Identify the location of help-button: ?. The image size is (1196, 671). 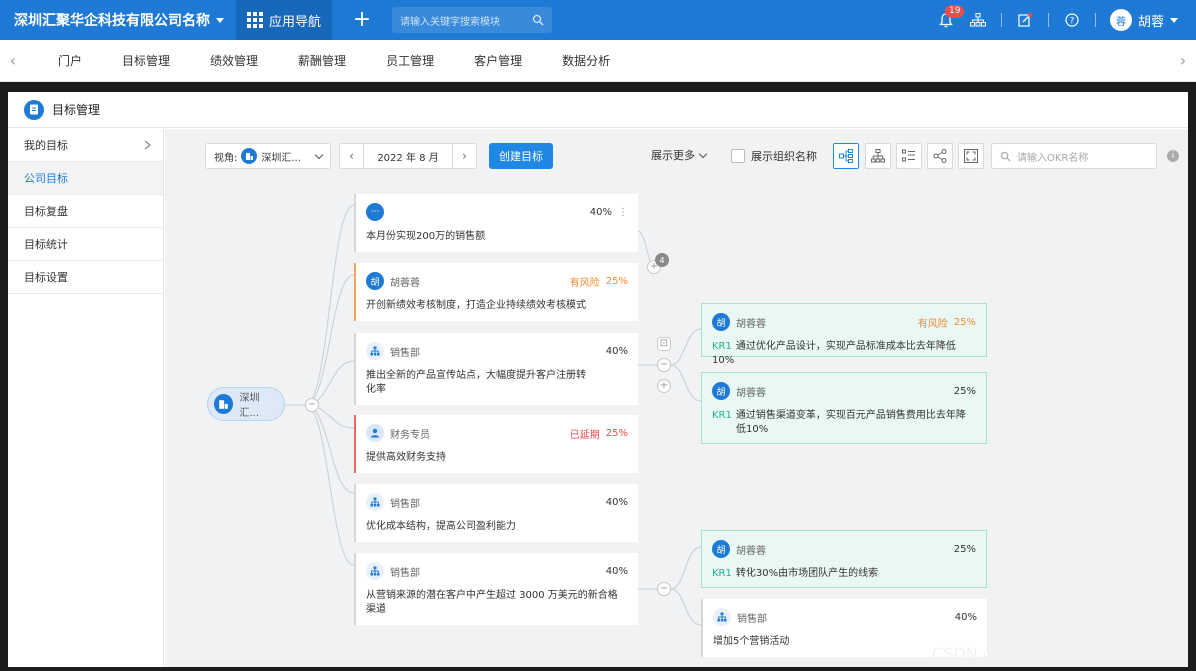
(1072, 20).